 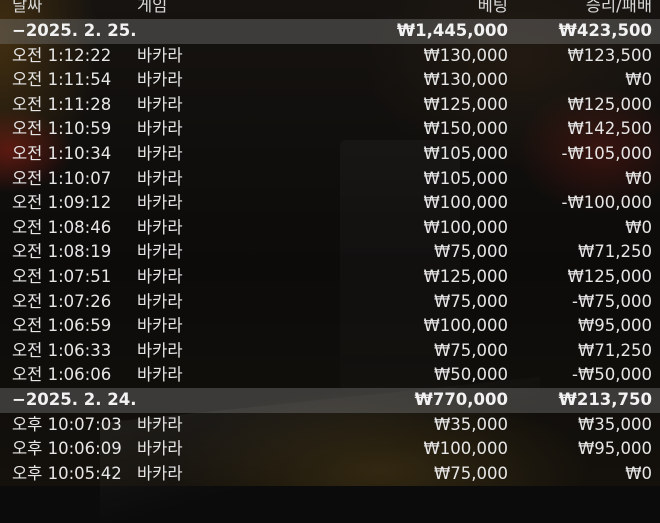 I want to click on table-row: 오후 10:07:03 바카라 ₩35,000 ₩35,000, so click(x=330, y=425).